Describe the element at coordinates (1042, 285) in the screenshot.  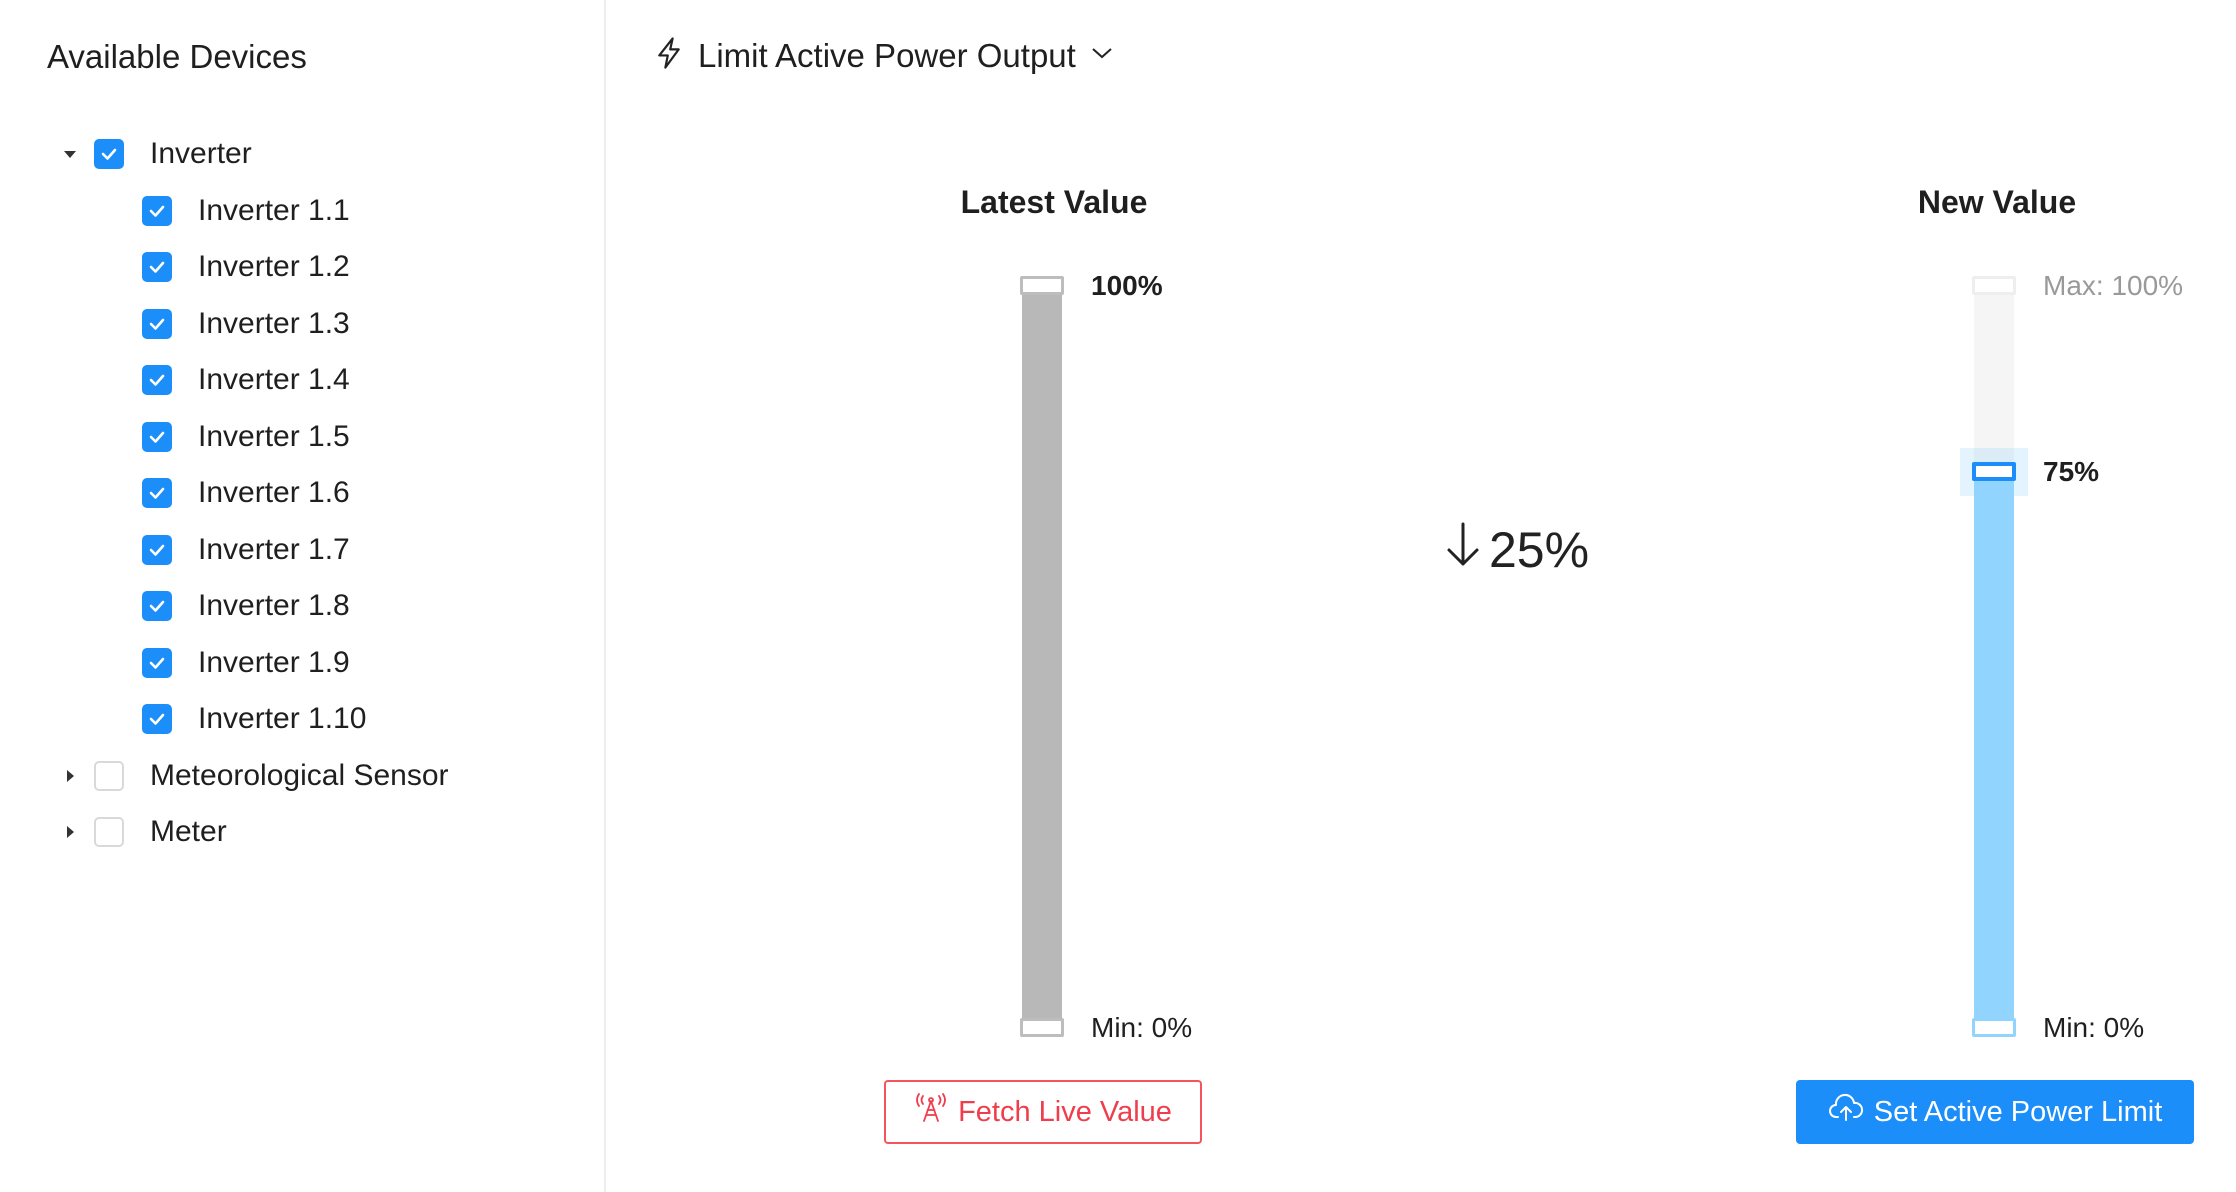
I see `latest-value-top-handle` at that location.